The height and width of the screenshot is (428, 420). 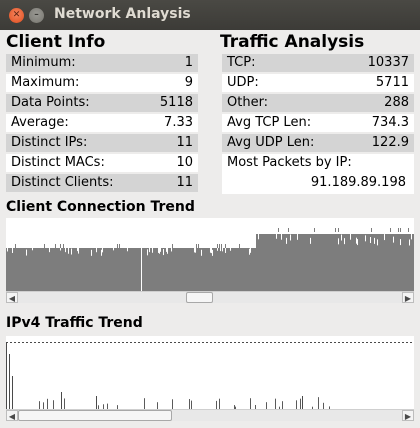 What do you see at coordinates (269, 122) in the screenshot?
I see `stat-label: Avg TCP Len:` at bounding box center [269, 122].